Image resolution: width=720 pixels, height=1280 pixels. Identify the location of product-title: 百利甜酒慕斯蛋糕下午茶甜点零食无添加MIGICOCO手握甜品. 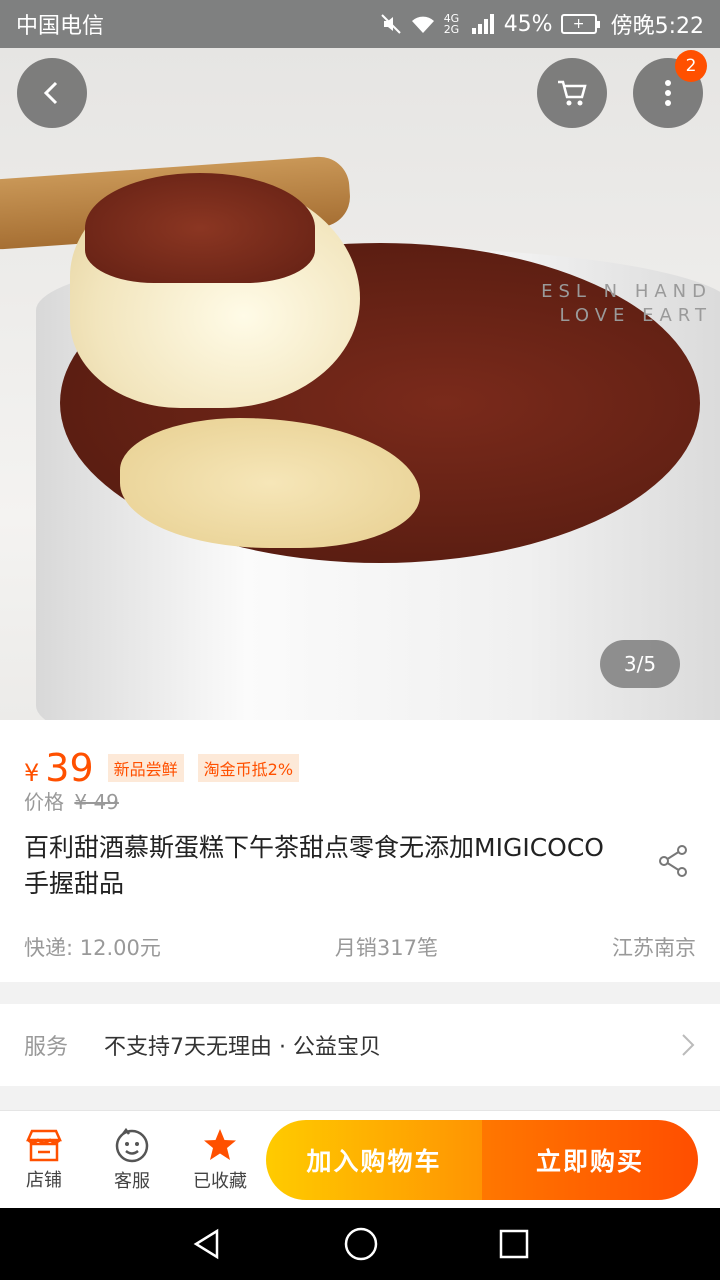
(314, 865).